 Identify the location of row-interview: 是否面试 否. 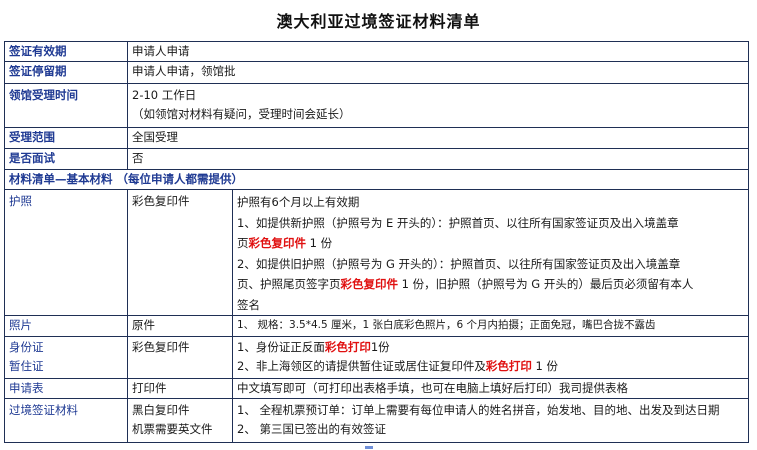
(376, 159).